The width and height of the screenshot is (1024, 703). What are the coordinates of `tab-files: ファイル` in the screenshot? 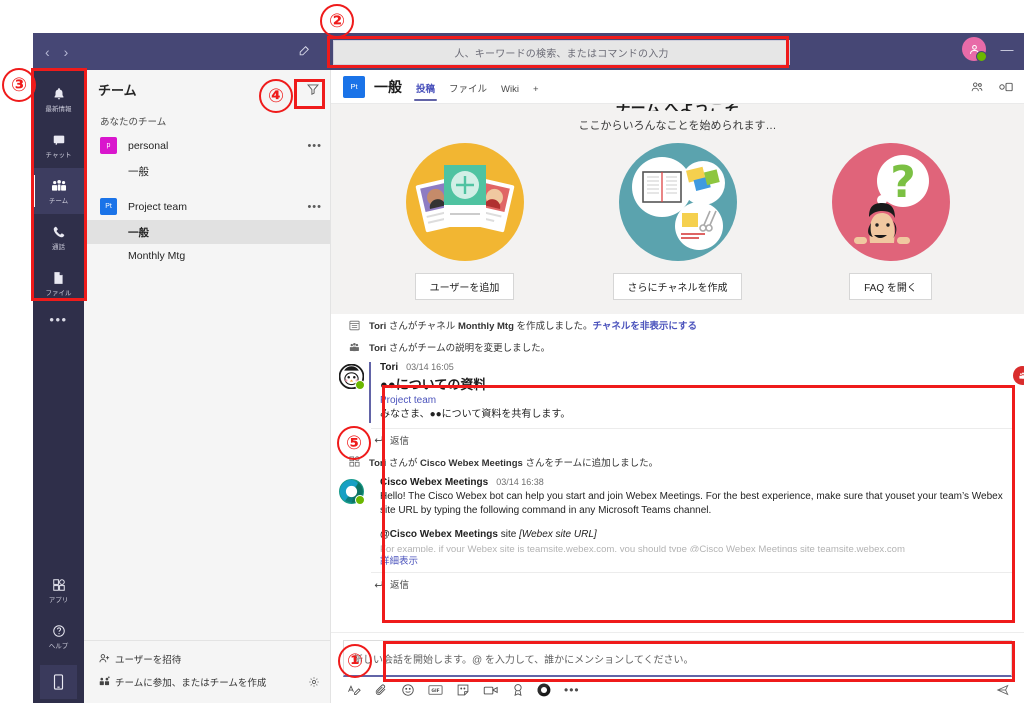 It's located at (468, 92).